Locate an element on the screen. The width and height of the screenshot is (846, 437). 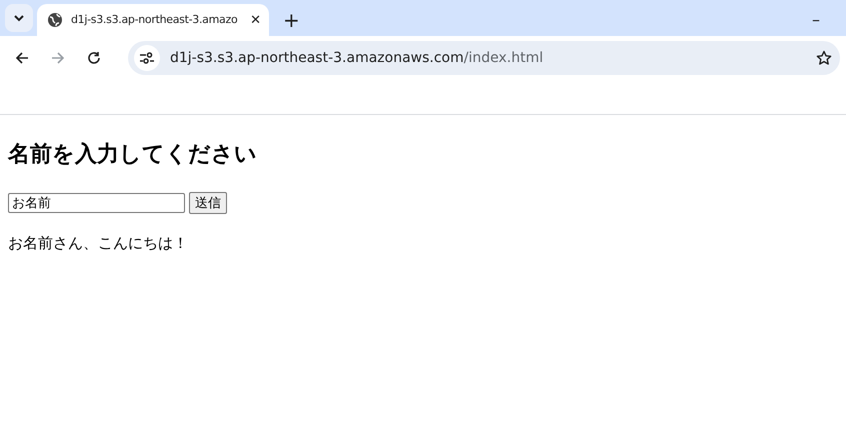
submit-button: 送信 is located at coordinates (208, 203).